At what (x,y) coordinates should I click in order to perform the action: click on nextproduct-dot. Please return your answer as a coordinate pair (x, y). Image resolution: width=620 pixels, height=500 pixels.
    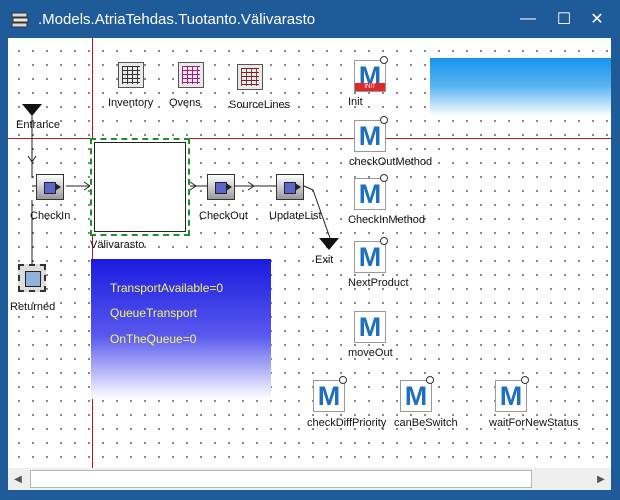
    Looking at the image, I should click on (384, 241).